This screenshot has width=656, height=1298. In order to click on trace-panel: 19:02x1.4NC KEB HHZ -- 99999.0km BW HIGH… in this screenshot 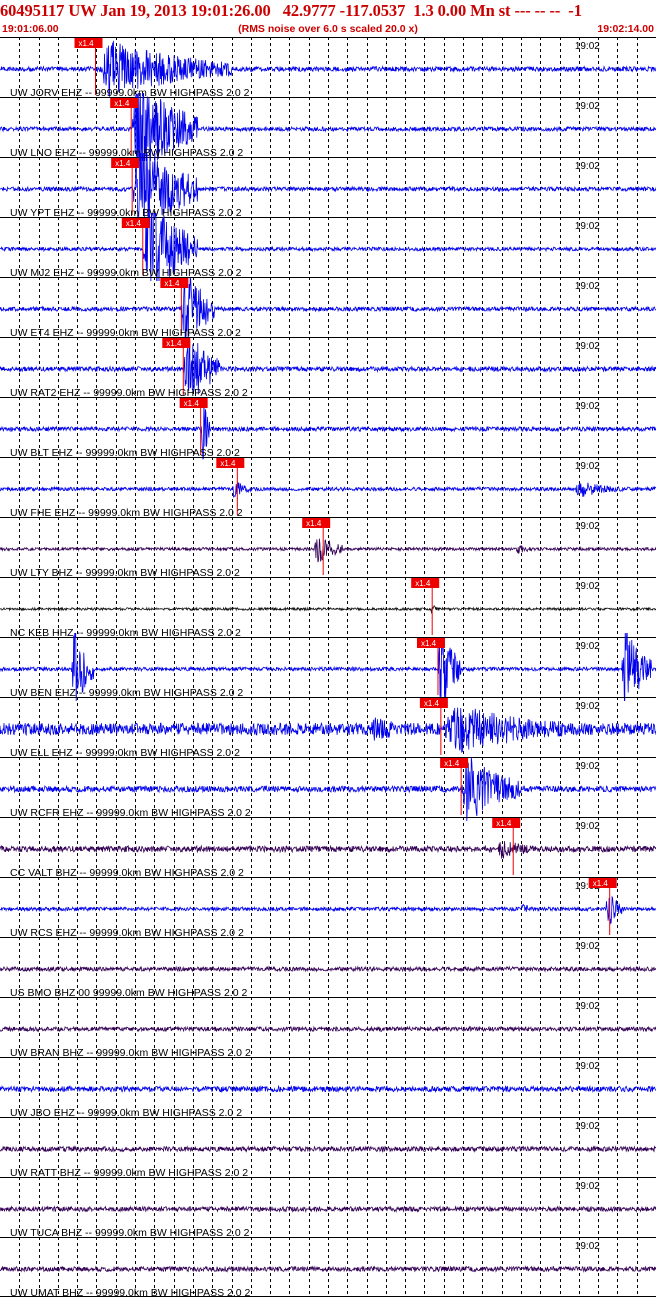, I will do `click(328, 608)`.